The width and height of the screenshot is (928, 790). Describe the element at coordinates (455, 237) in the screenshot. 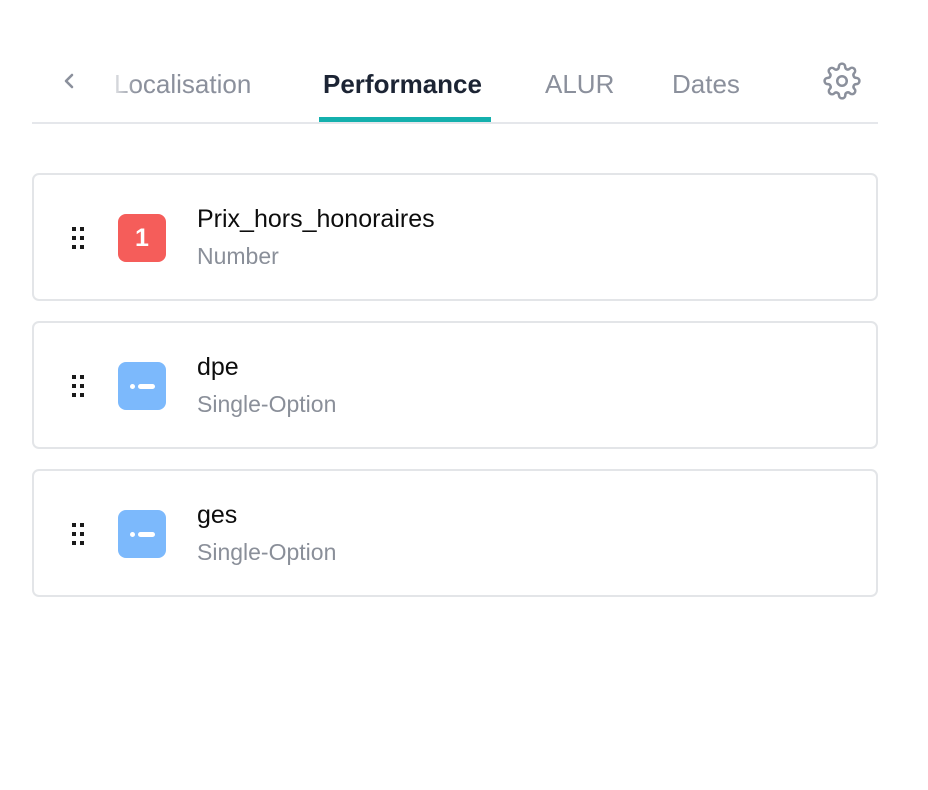

I see `field-card-prix-hors-honoraires: 1 Prix_hors_honoraires Number` at that location.